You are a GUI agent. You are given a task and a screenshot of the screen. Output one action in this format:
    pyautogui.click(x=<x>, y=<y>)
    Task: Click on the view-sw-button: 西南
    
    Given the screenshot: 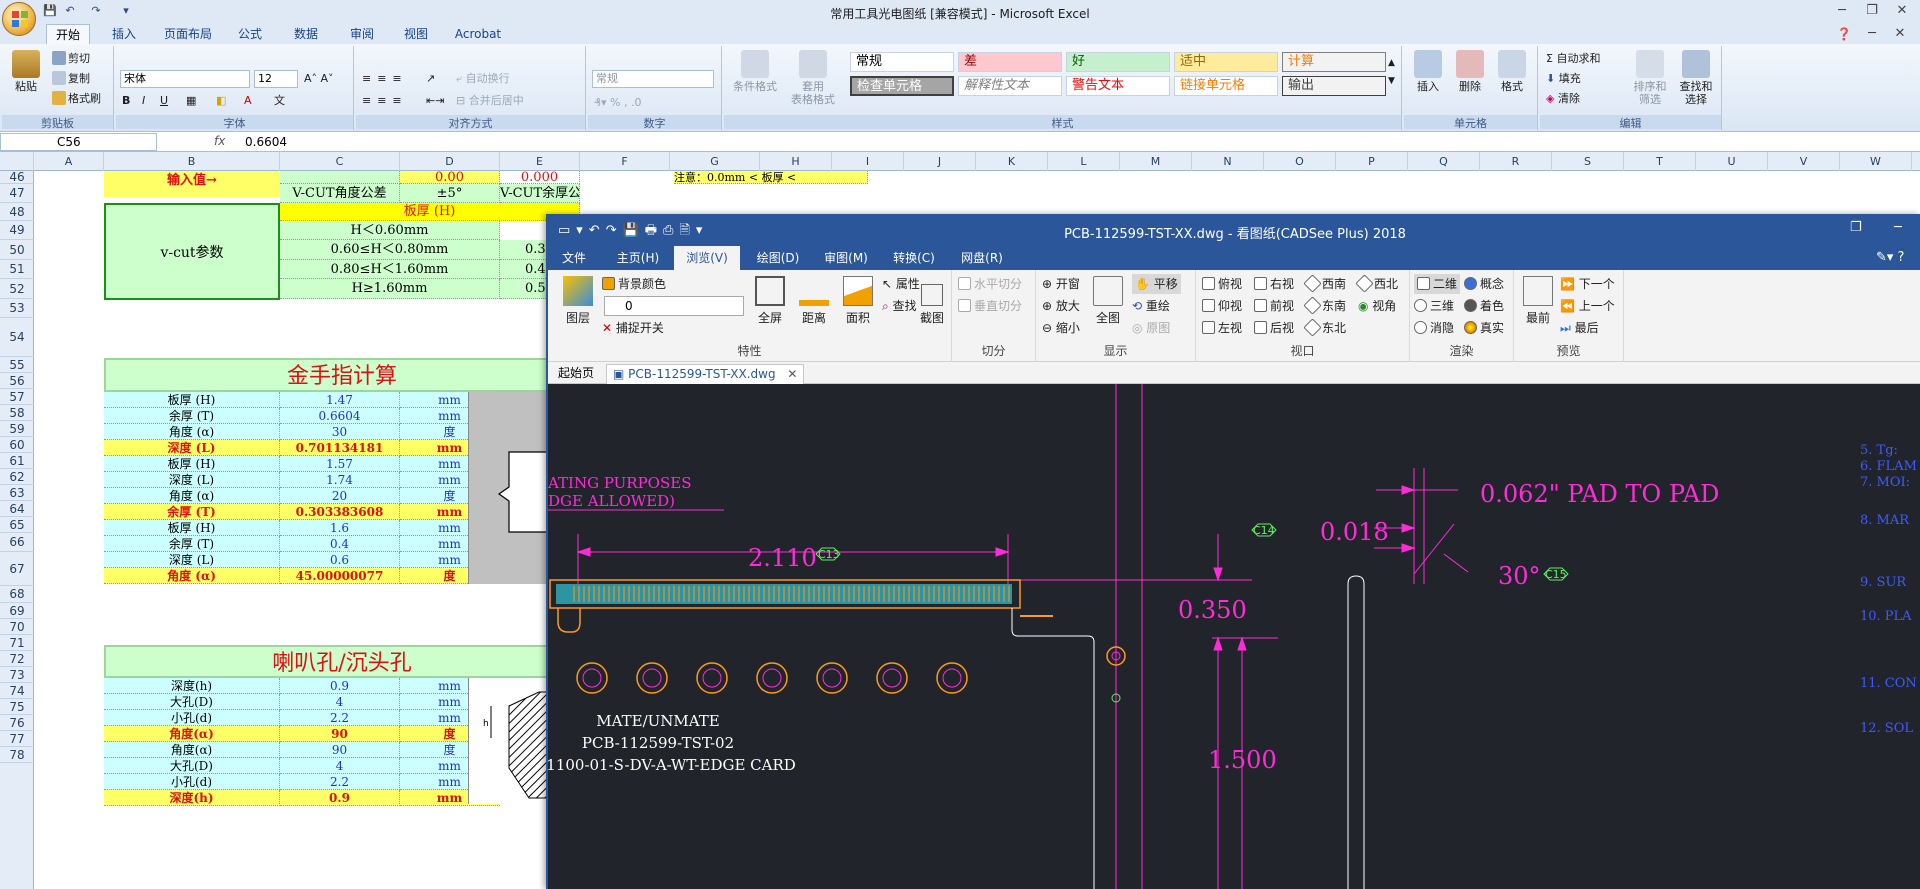 What is the action you would take?
    pyautogui.click(x=1324, y=284)
    